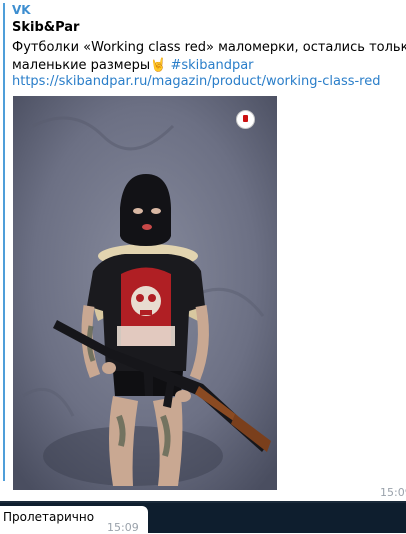 The height and width of the screenshot is (534, 406). What do you see at coordinates (211, 65) in the screenshot?
I see `hashtag: #skibandpar` at bounding box center [211, 65].